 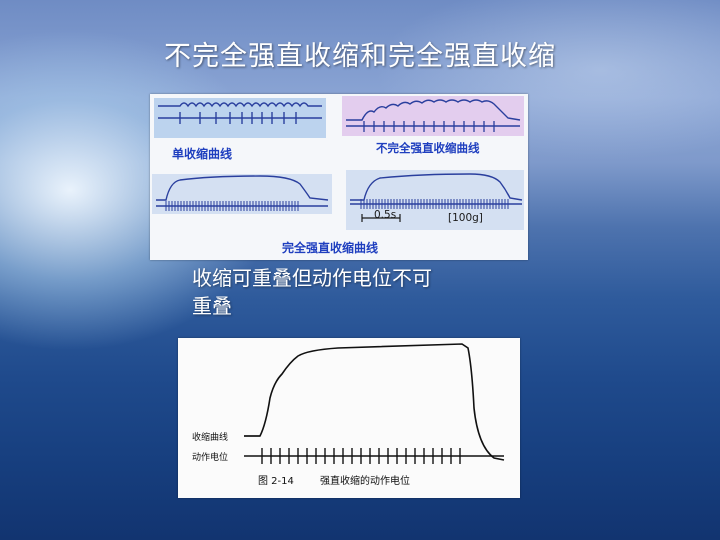 I want to click on action-potential-spikes, so click(x=362, y=456).